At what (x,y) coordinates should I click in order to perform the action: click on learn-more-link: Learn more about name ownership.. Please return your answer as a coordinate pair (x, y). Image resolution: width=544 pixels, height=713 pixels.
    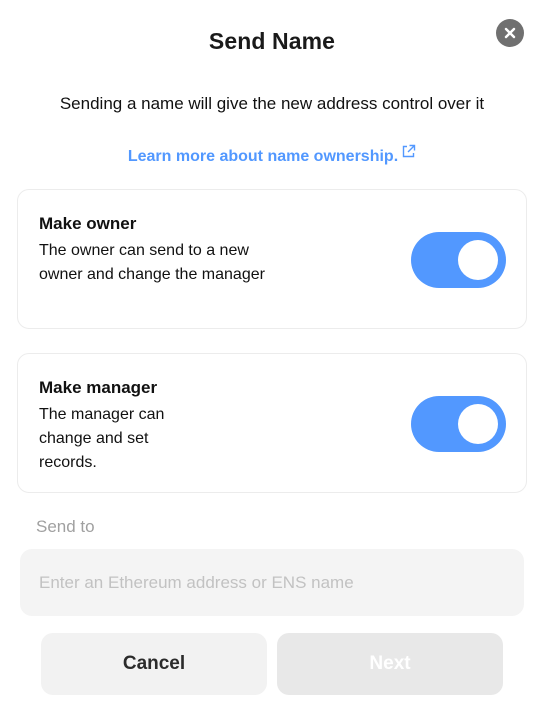
    Looking at the image, I should click on (272, 155).